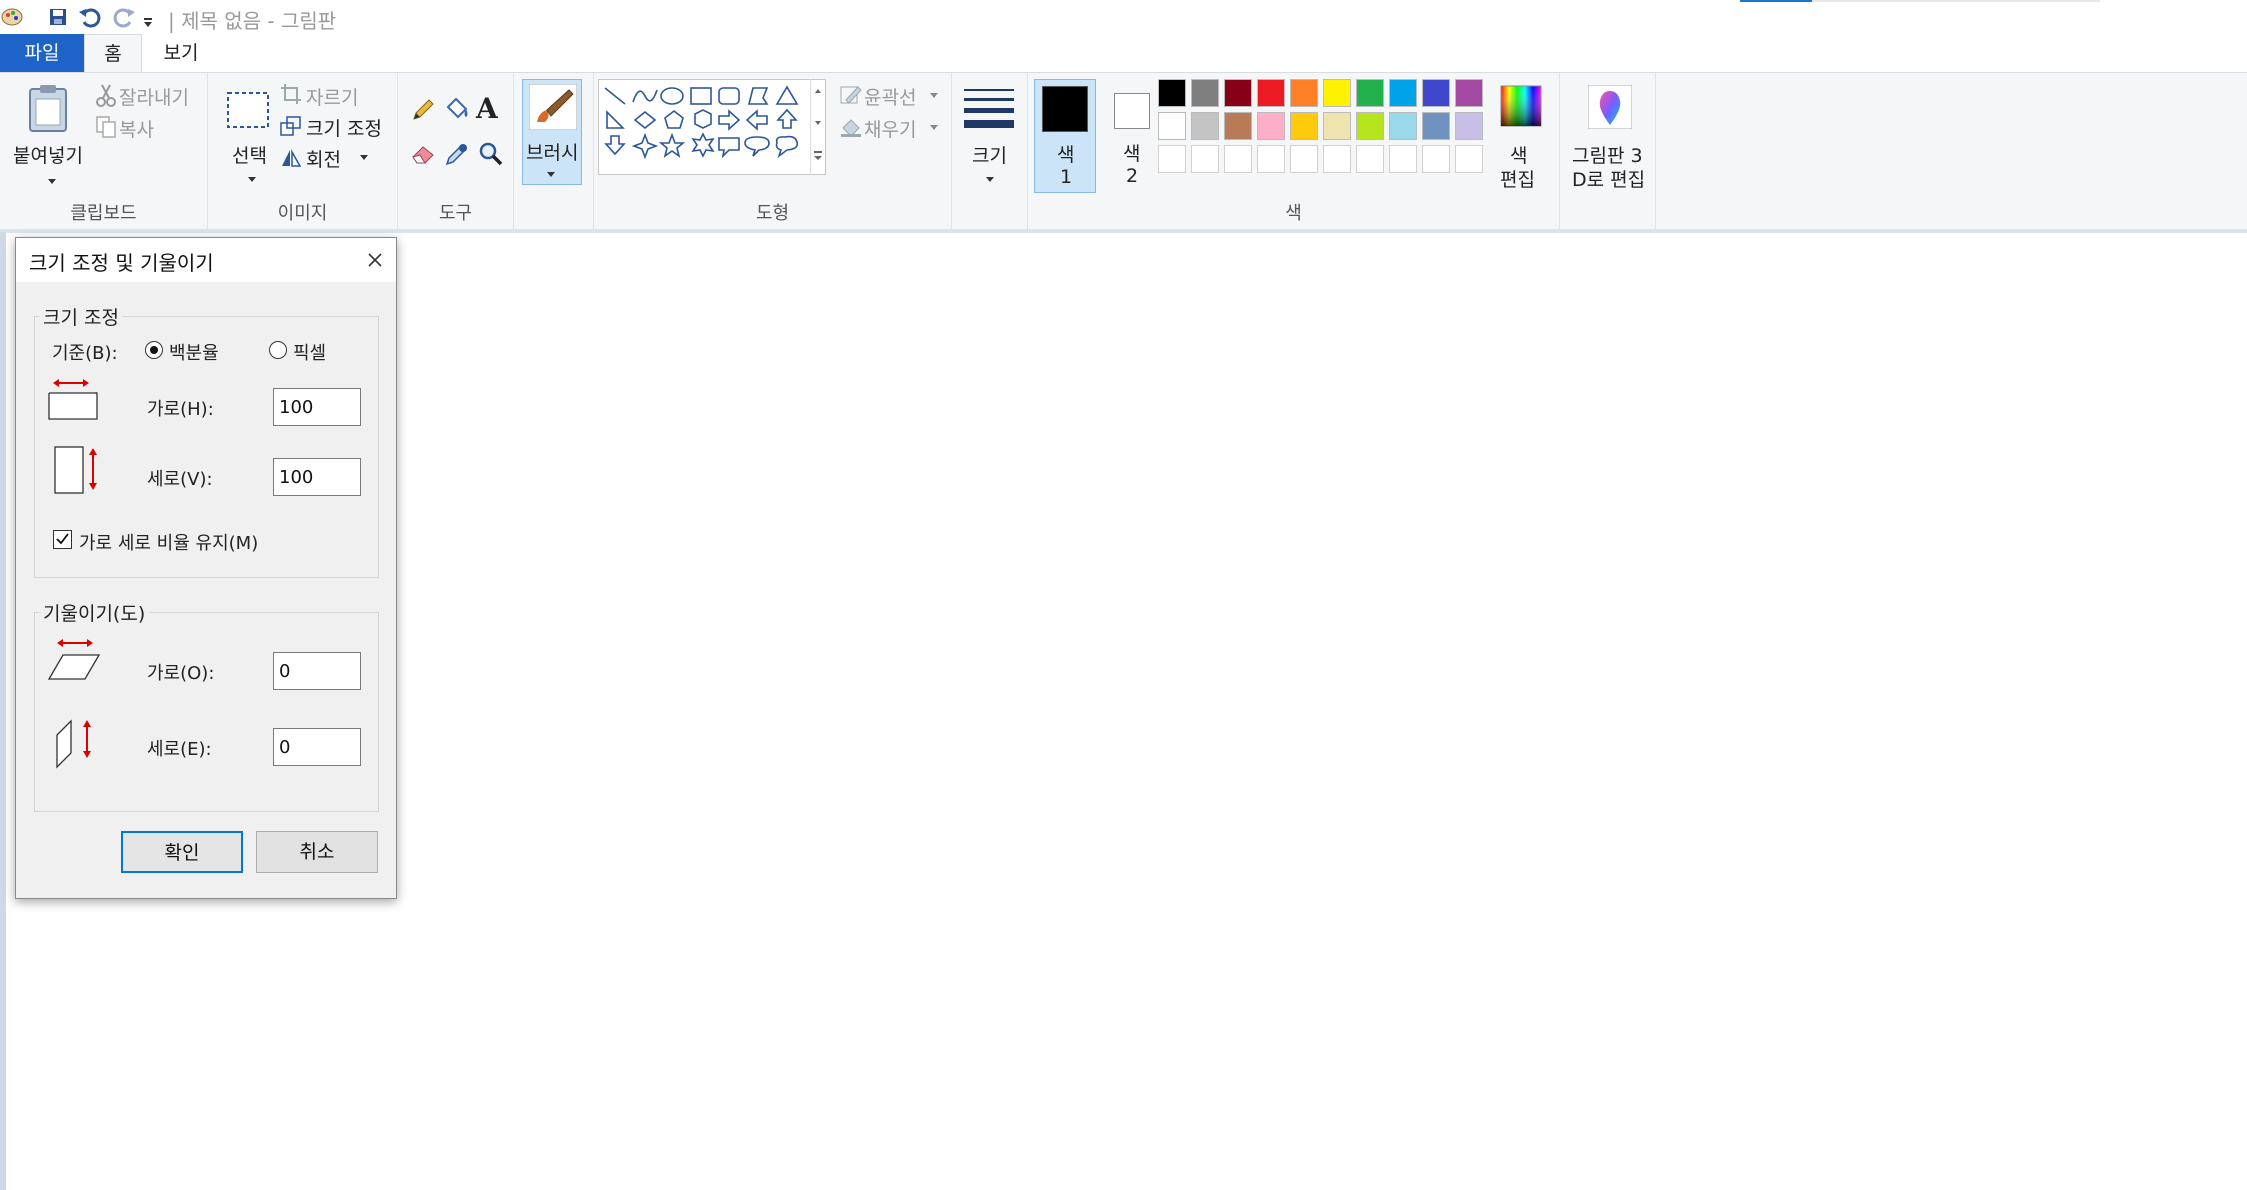 This screenshot has height=1190, width=2247. What do you see at coordinates (150, 96) in the screenshot?
I see `cut-button: 잘라내기` at bounding box center [150, 96].